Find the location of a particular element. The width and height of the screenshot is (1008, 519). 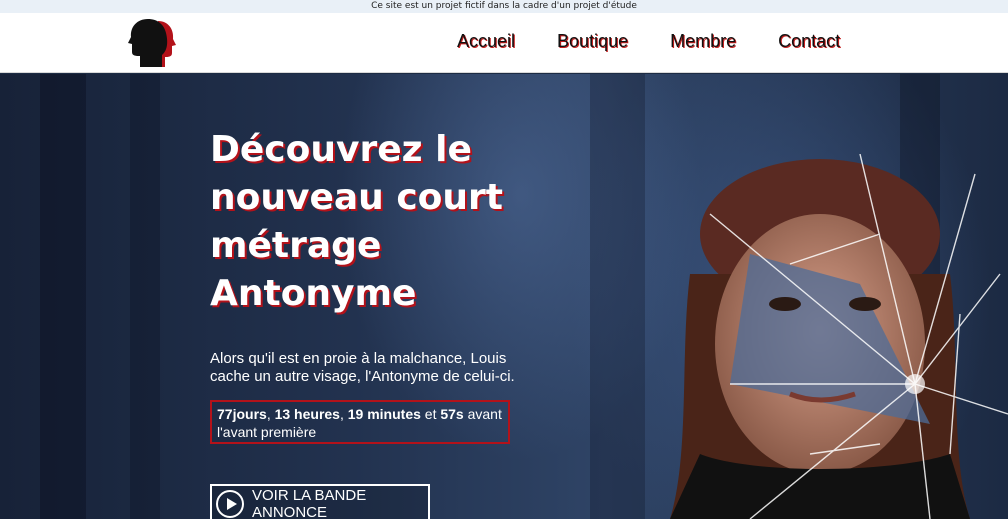

countdown-minutes: 19 minutes is located at coordinates (384, 414).